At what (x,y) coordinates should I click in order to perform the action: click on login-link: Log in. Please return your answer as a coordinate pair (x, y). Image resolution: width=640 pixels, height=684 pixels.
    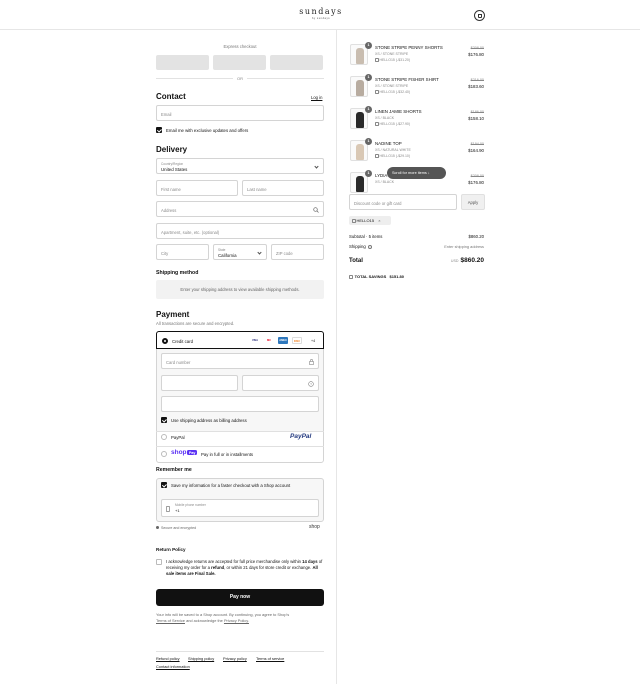
    Looking at the image, I should click on (316, 97).